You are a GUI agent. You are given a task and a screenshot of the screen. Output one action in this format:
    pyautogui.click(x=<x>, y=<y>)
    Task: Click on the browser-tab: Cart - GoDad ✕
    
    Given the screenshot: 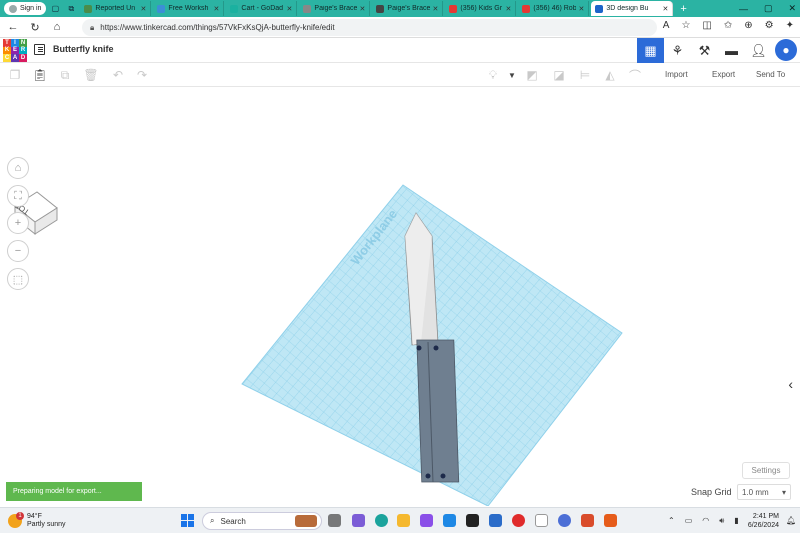 What is the action you would take?
    pyautogui.click(x=262, y=8)
    